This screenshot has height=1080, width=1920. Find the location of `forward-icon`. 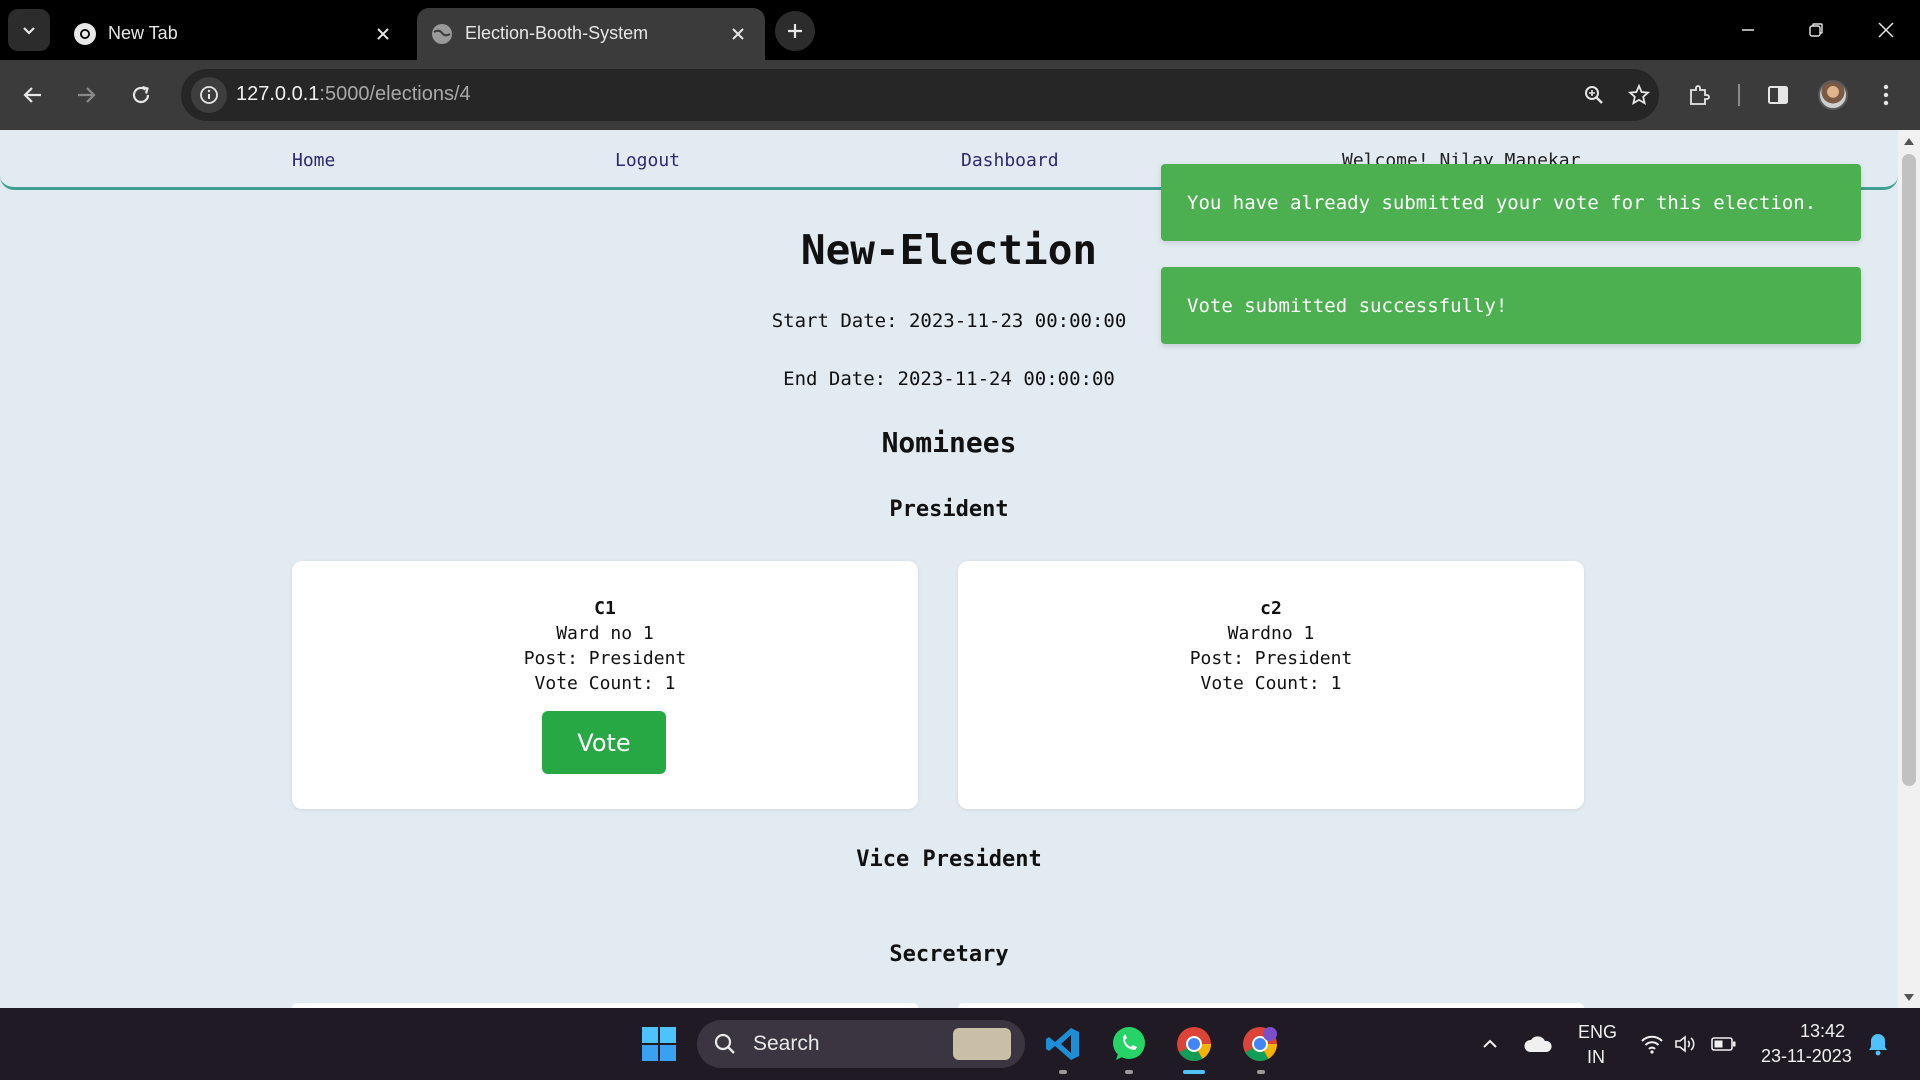

forward-icon is located at coordinates (87, 95).